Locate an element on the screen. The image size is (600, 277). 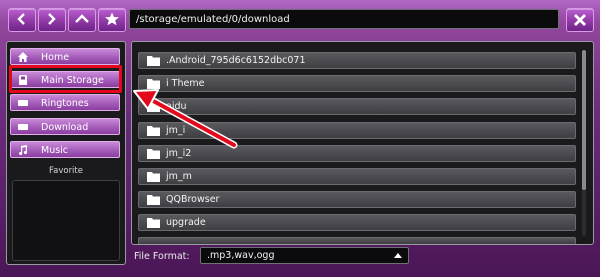
list-item: jm_m is located at coordinates (357, 176).